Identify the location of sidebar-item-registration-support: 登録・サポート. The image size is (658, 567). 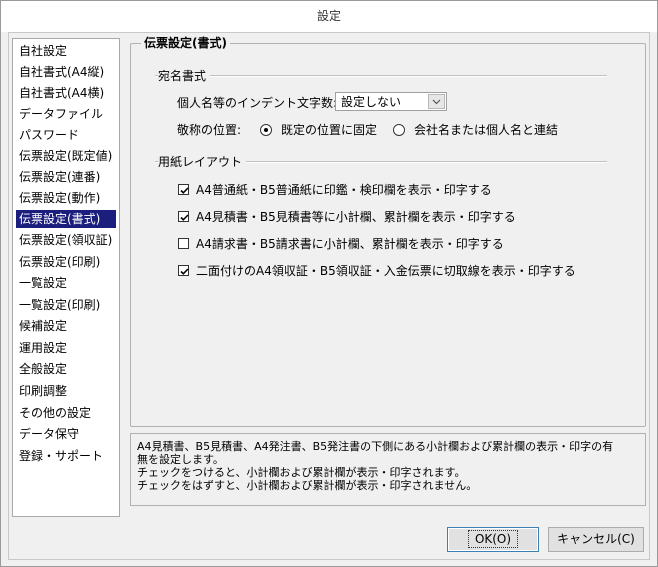
(66, 456).